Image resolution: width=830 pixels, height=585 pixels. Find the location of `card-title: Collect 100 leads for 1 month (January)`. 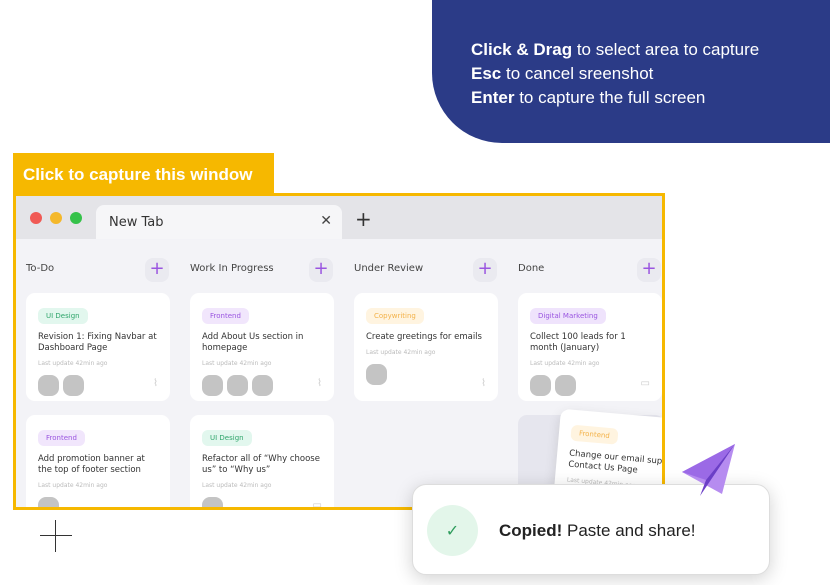

card-title: Collect 100 leads for 1 month (January) is located at coordinates (578, 342).